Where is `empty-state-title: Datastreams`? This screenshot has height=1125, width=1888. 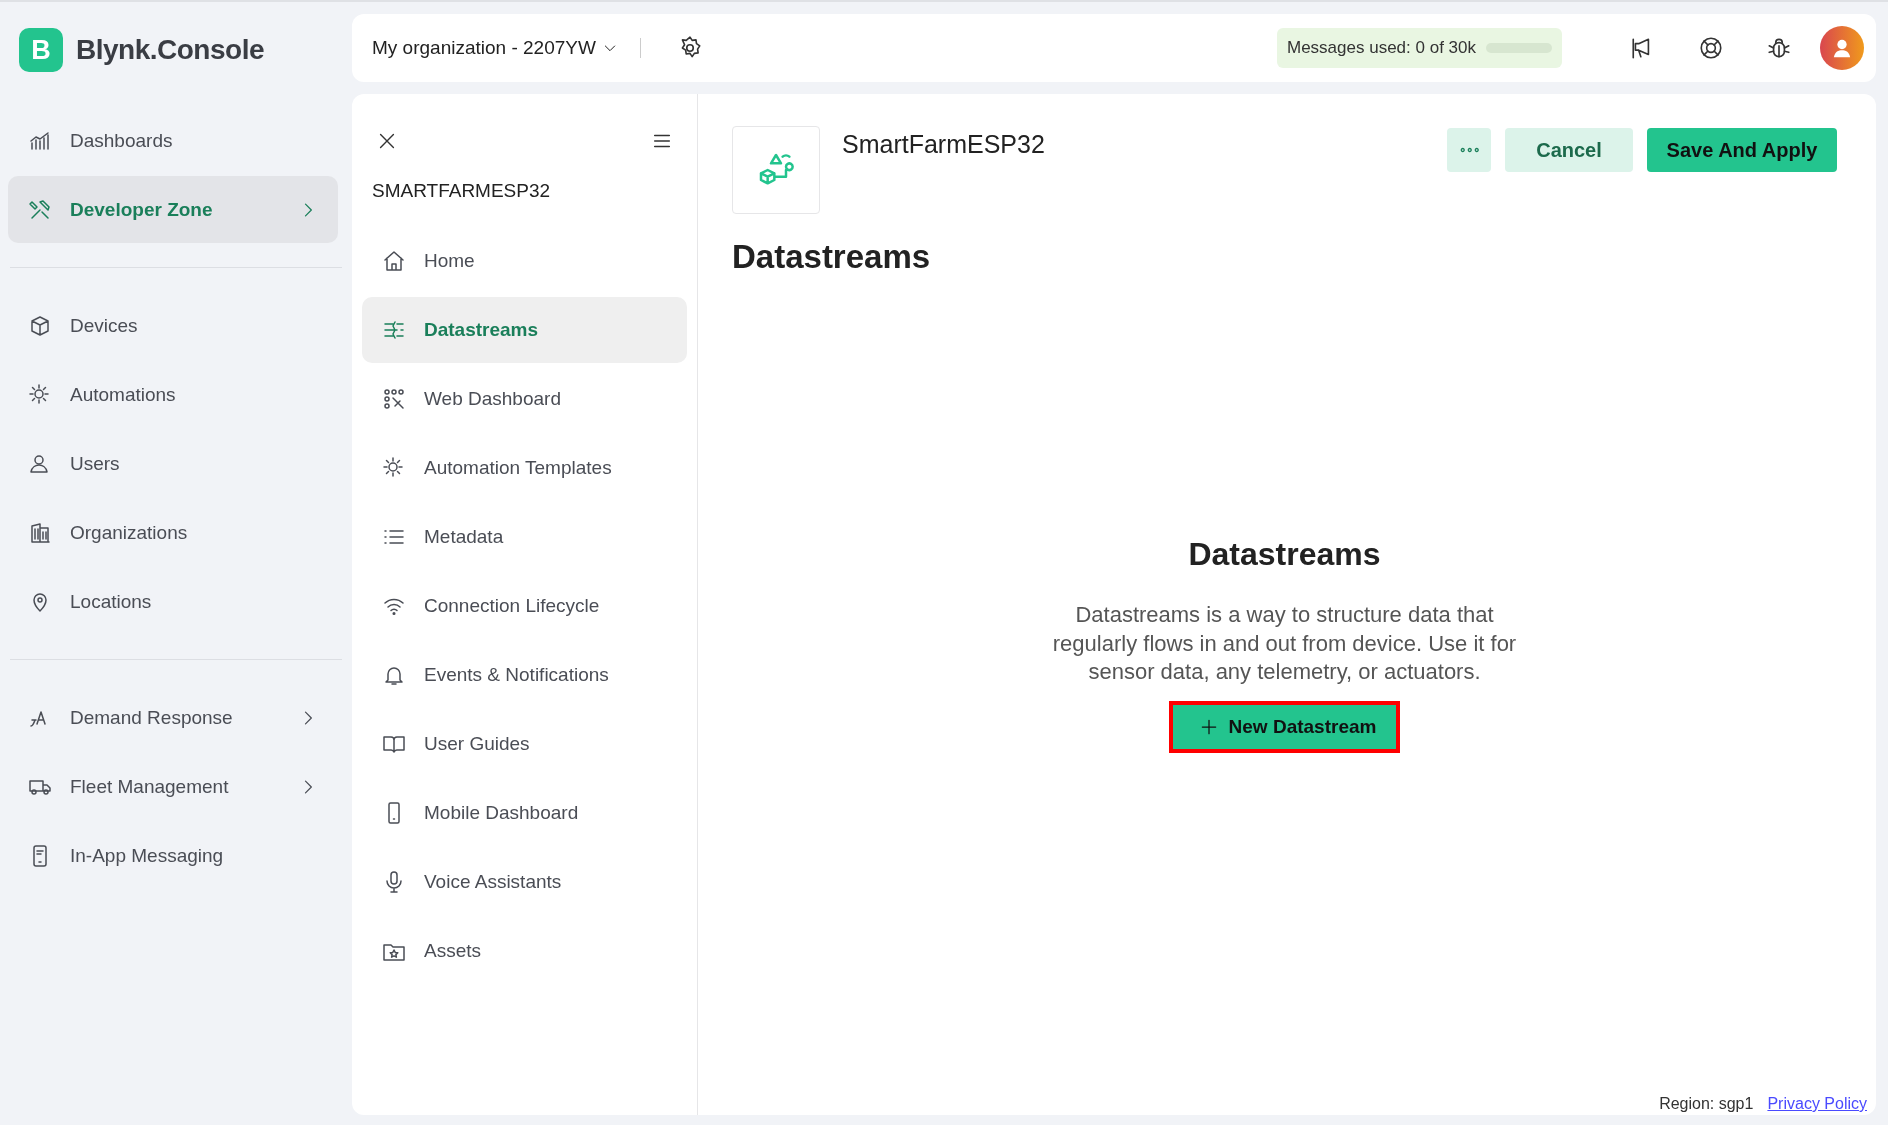
empty-state-title: Datastreams is located at coordinates (1284, 554).